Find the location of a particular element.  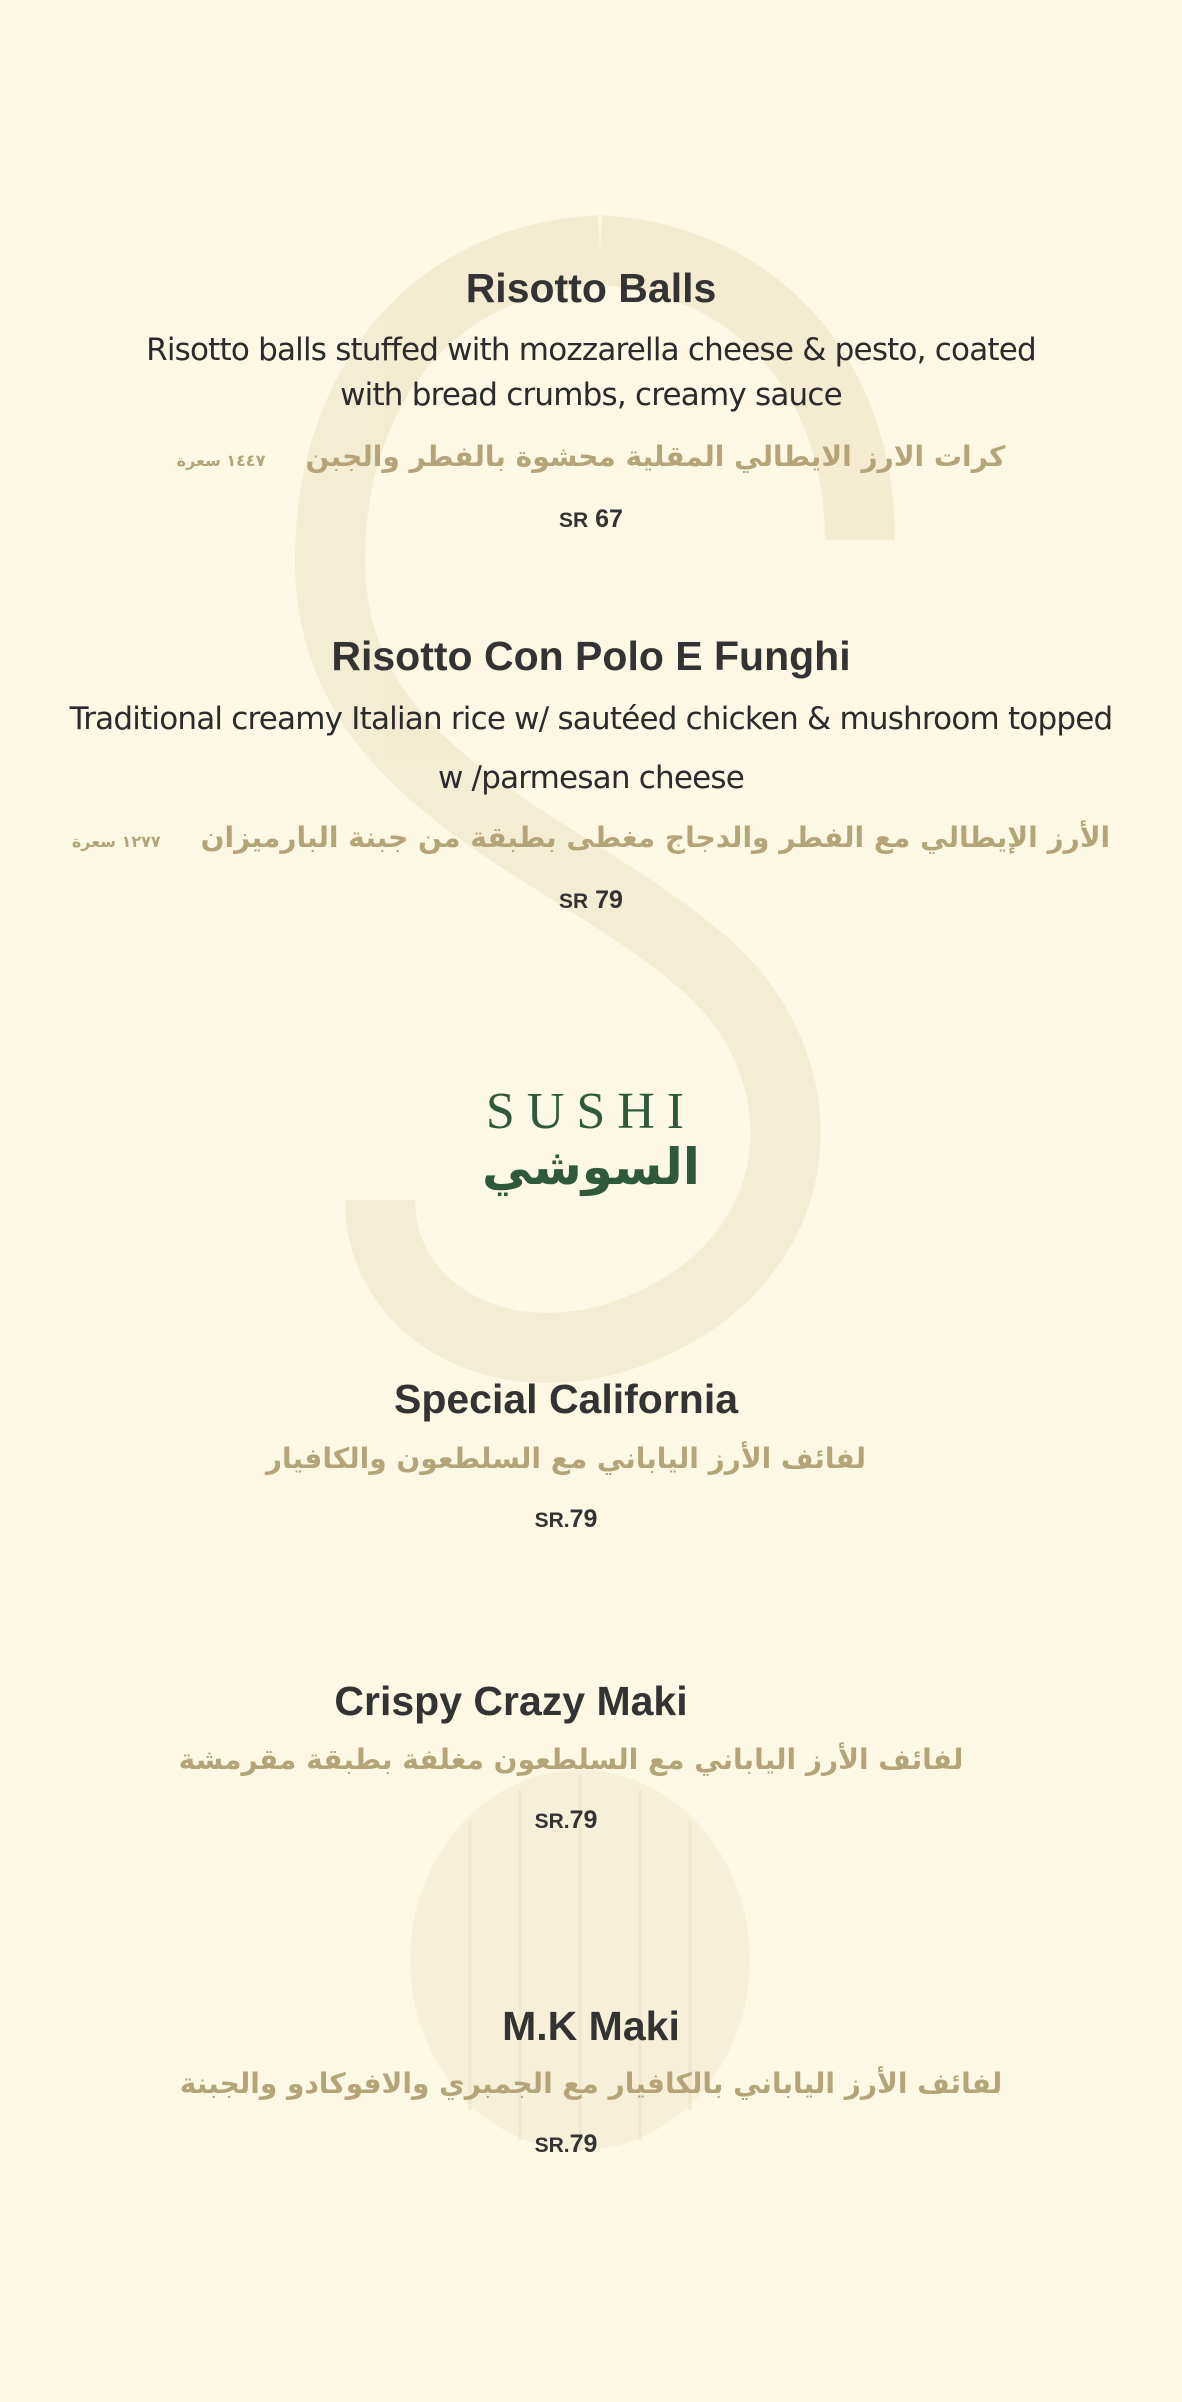

dish-title: Risotto Con Polo E Funghi is located at coordinates (591, 656).